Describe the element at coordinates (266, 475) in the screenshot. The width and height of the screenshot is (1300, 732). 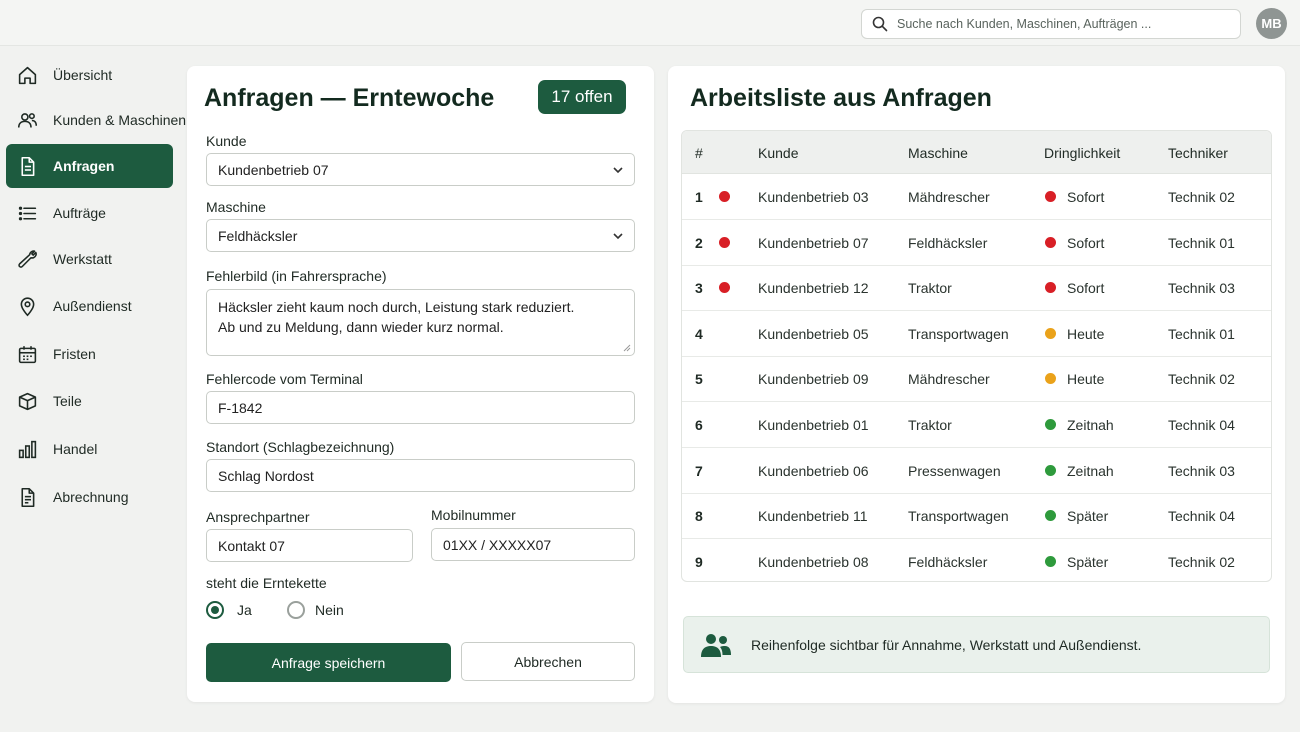
I see `location-value: Schlag Nordost` at that location.